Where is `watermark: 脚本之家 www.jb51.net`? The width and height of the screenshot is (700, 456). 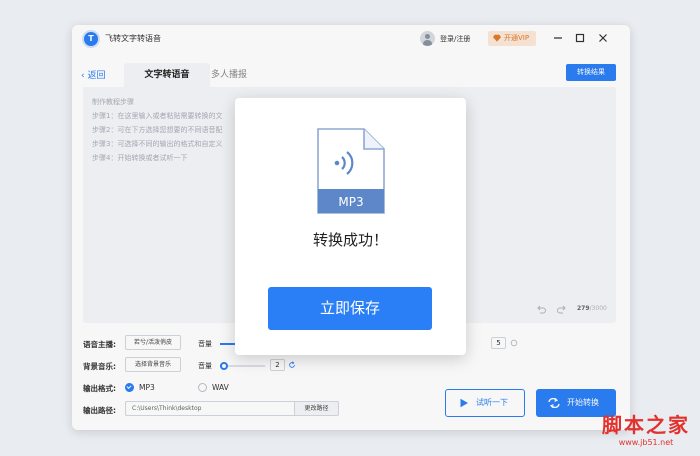 watermark: 脚本之家 www.jb51.net is located at coordinates (646, 428).